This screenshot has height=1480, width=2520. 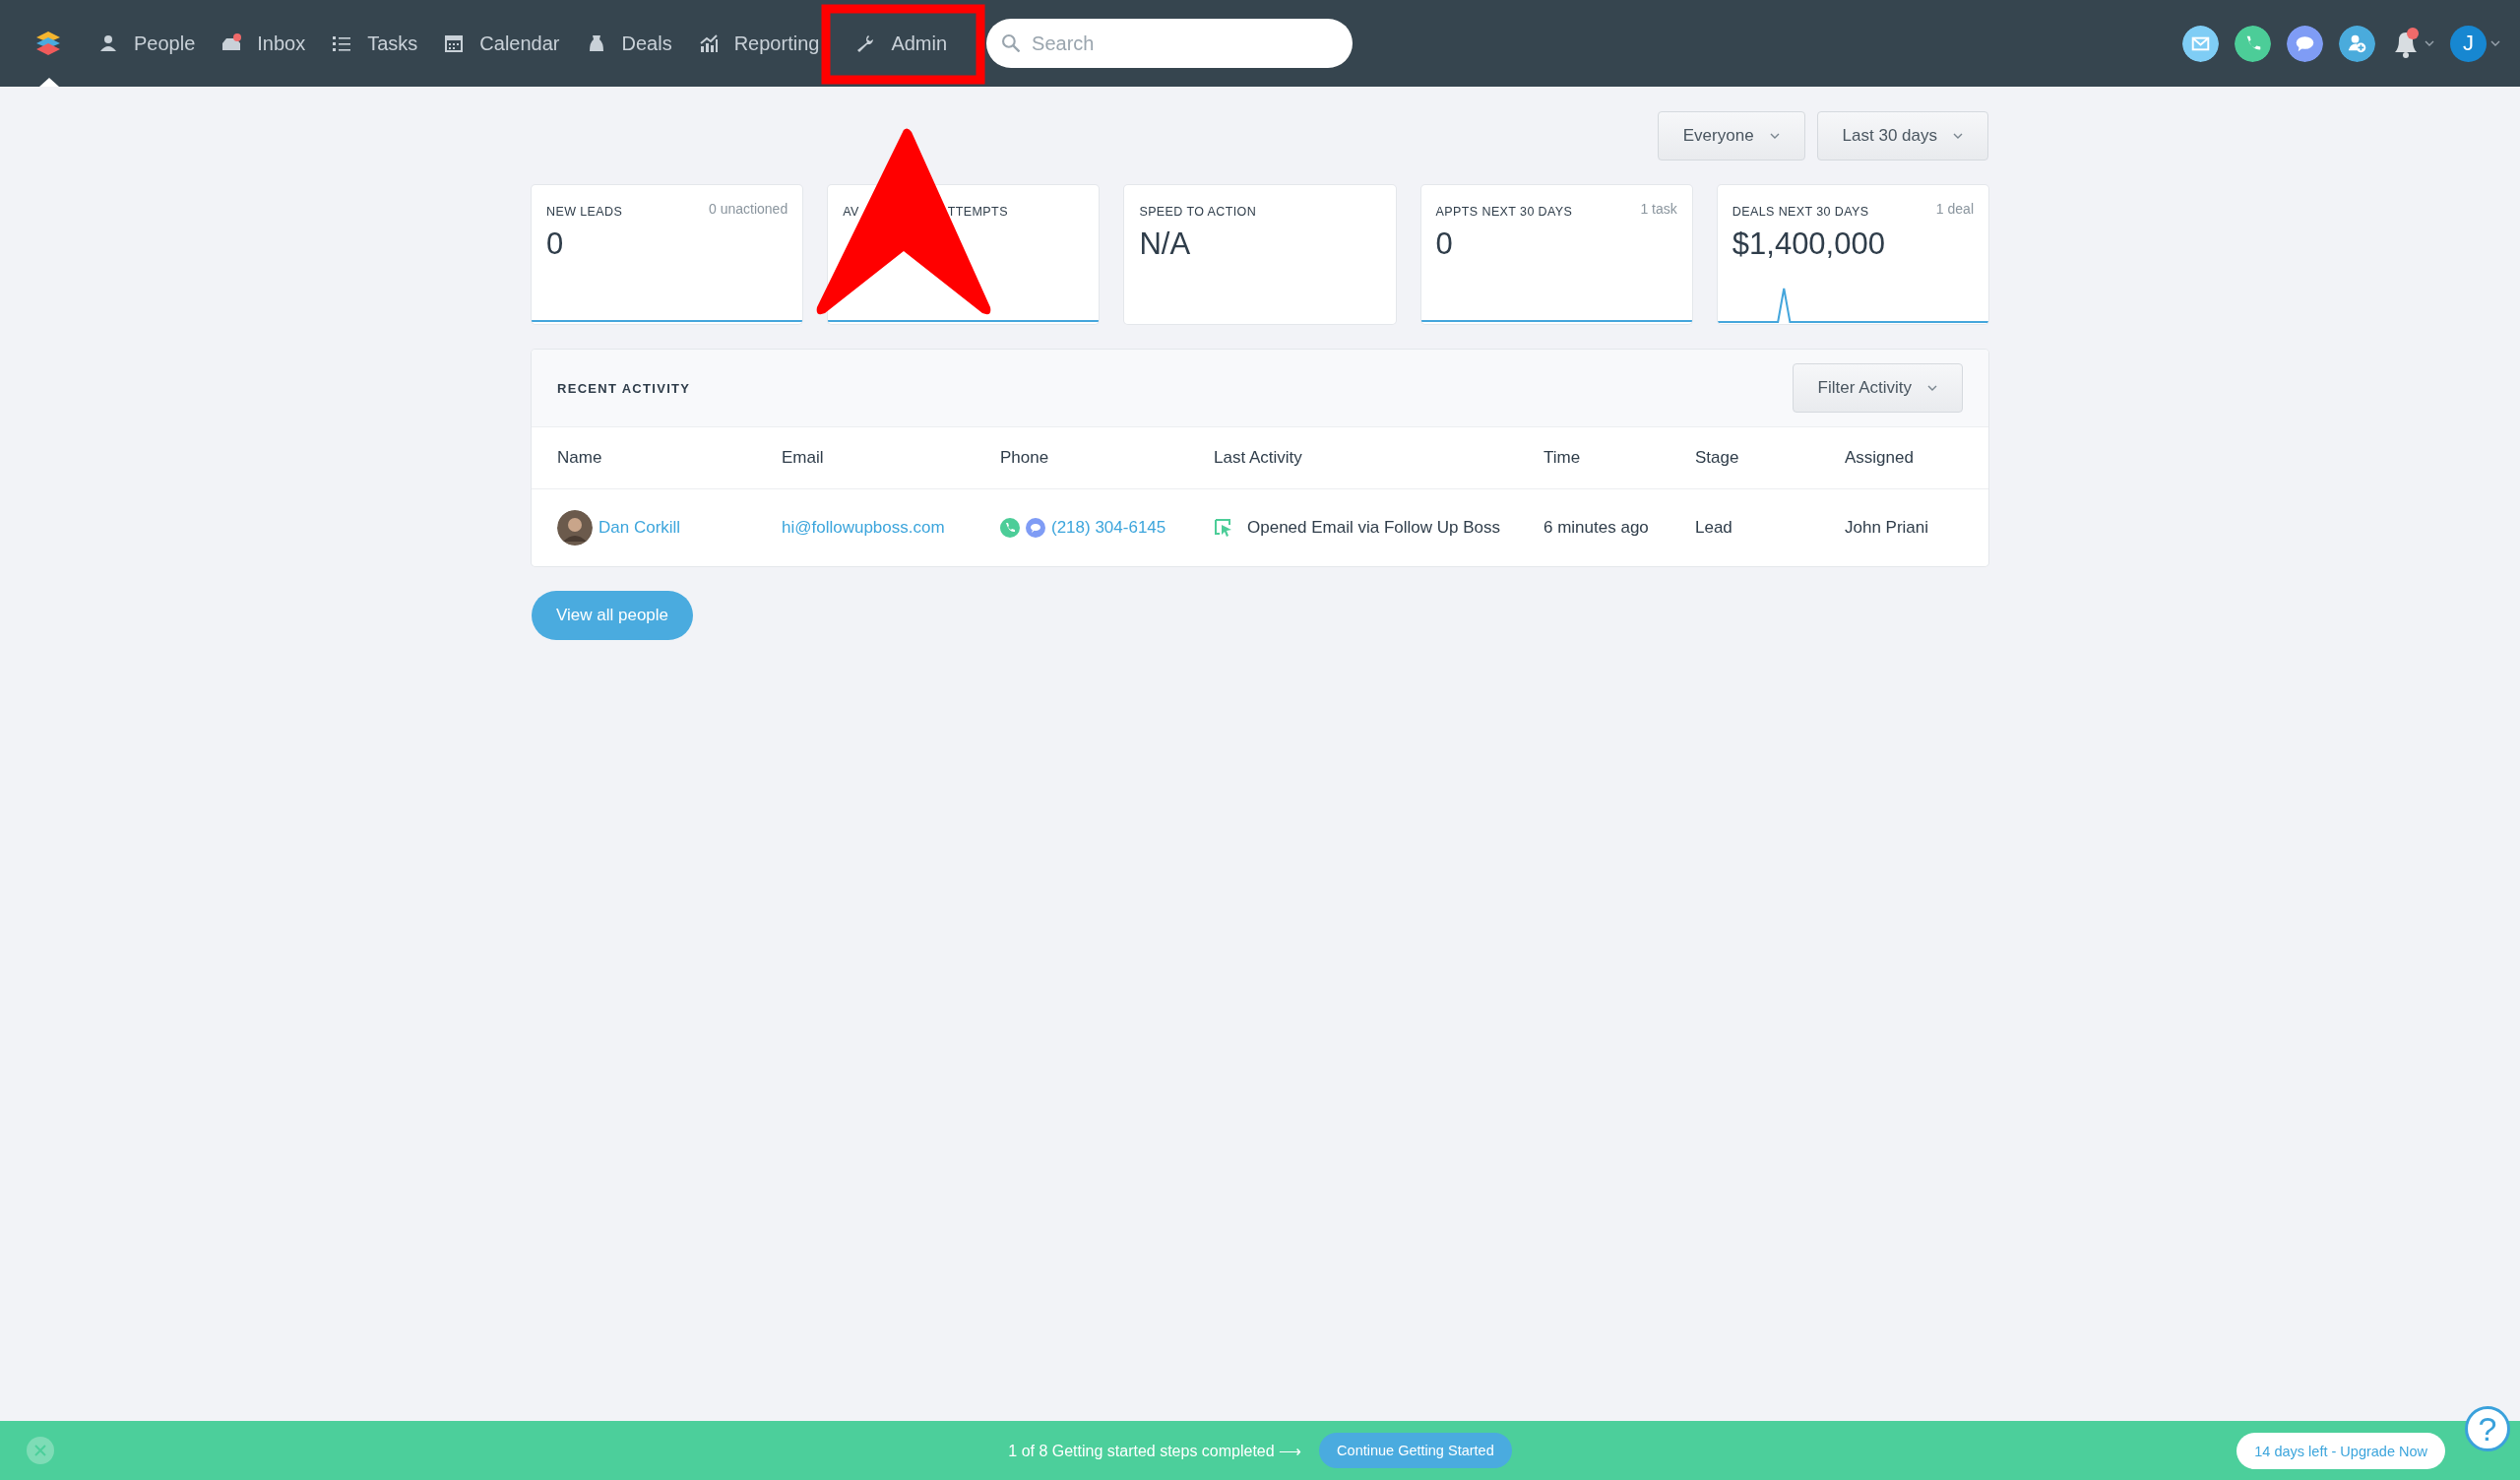 I want to click on table-cell-text: 6 minutes ago, so click(x=1597, y=528).